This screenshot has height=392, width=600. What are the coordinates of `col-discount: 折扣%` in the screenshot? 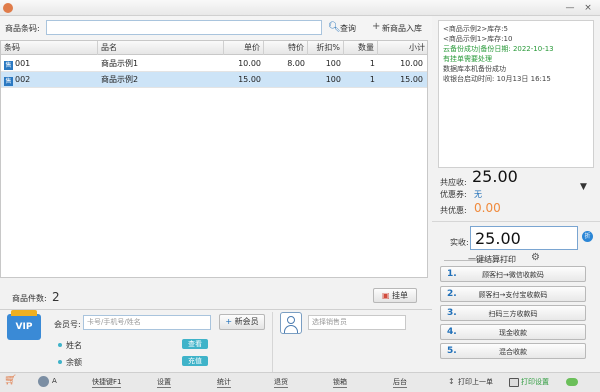 It's located at (326, 48).